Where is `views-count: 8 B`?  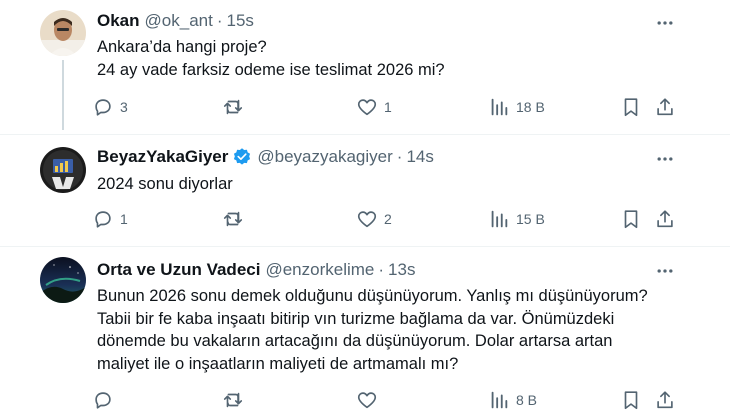
views-count: 8 B is located at coordinates (527, 400).